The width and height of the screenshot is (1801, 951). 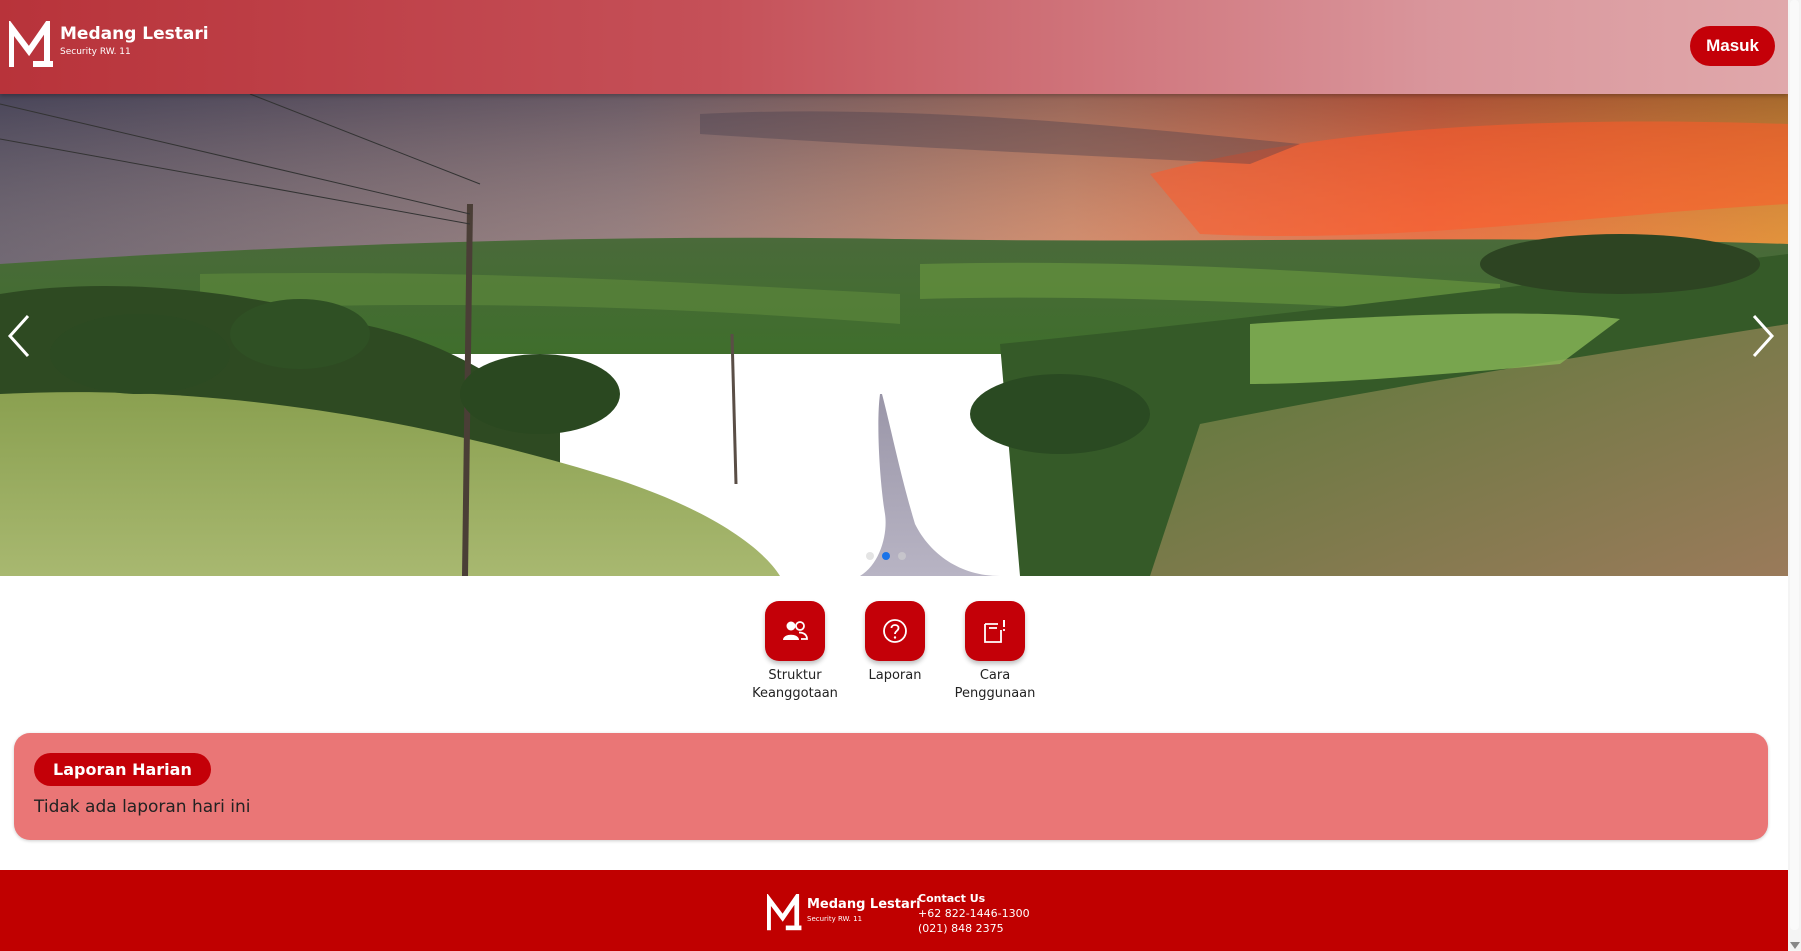 I want to click on report-title-badge: Laporan Harian, so click(x=122, y=769).